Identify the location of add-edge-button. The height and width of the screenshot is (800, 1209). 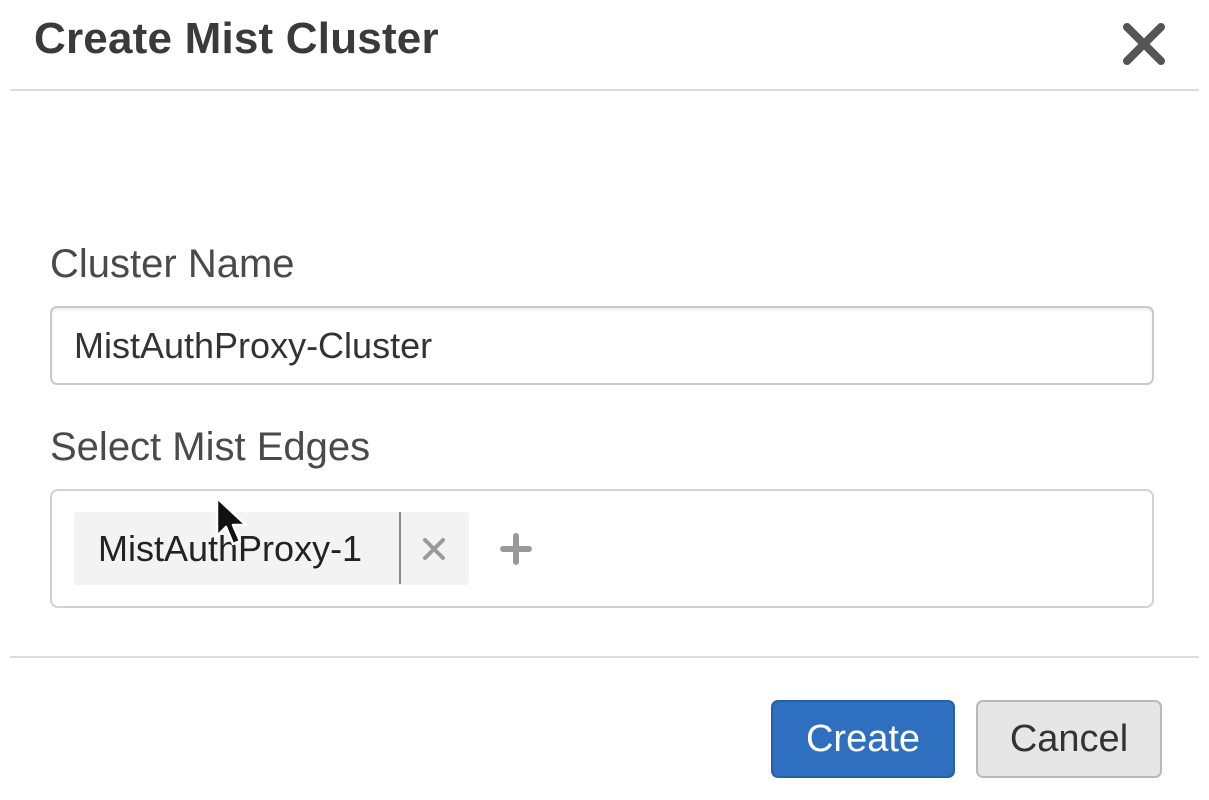
(516, 549).